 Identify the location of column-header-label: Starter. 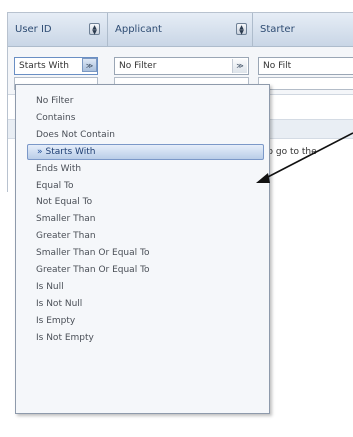
(277, 29).